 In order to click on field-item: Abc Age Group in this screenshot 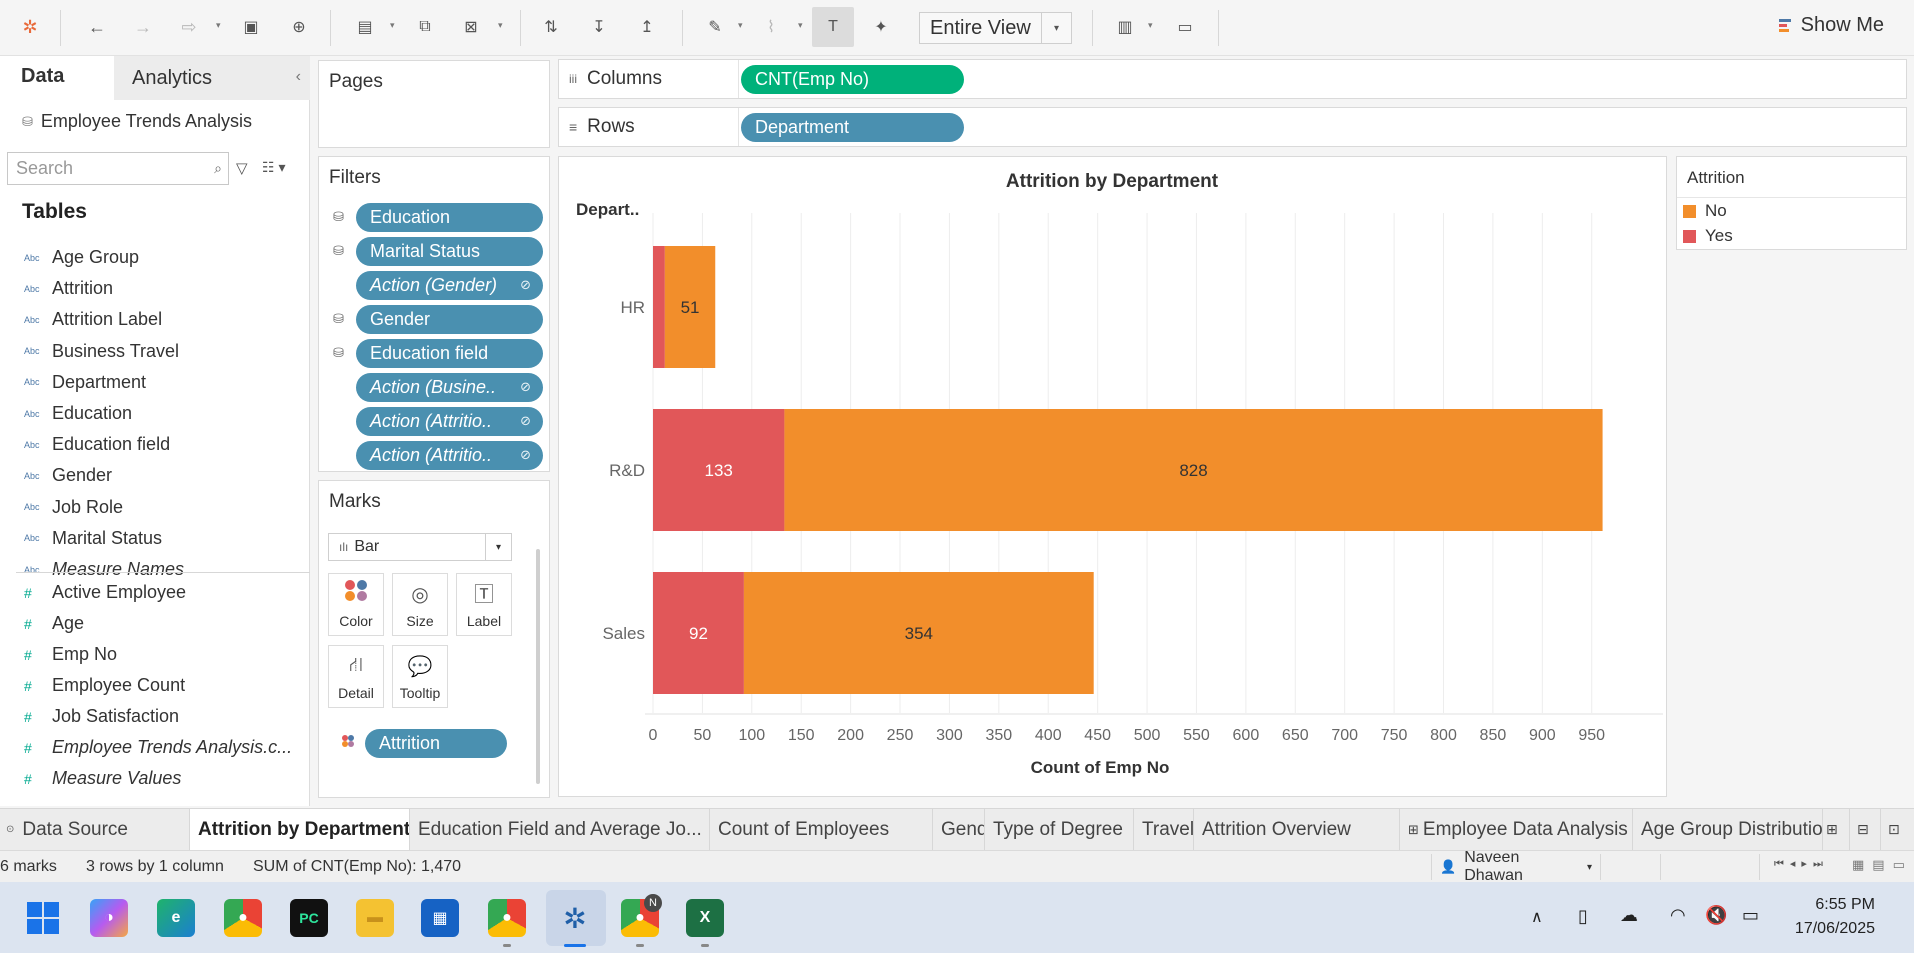, I will do `click(155, 257)`.